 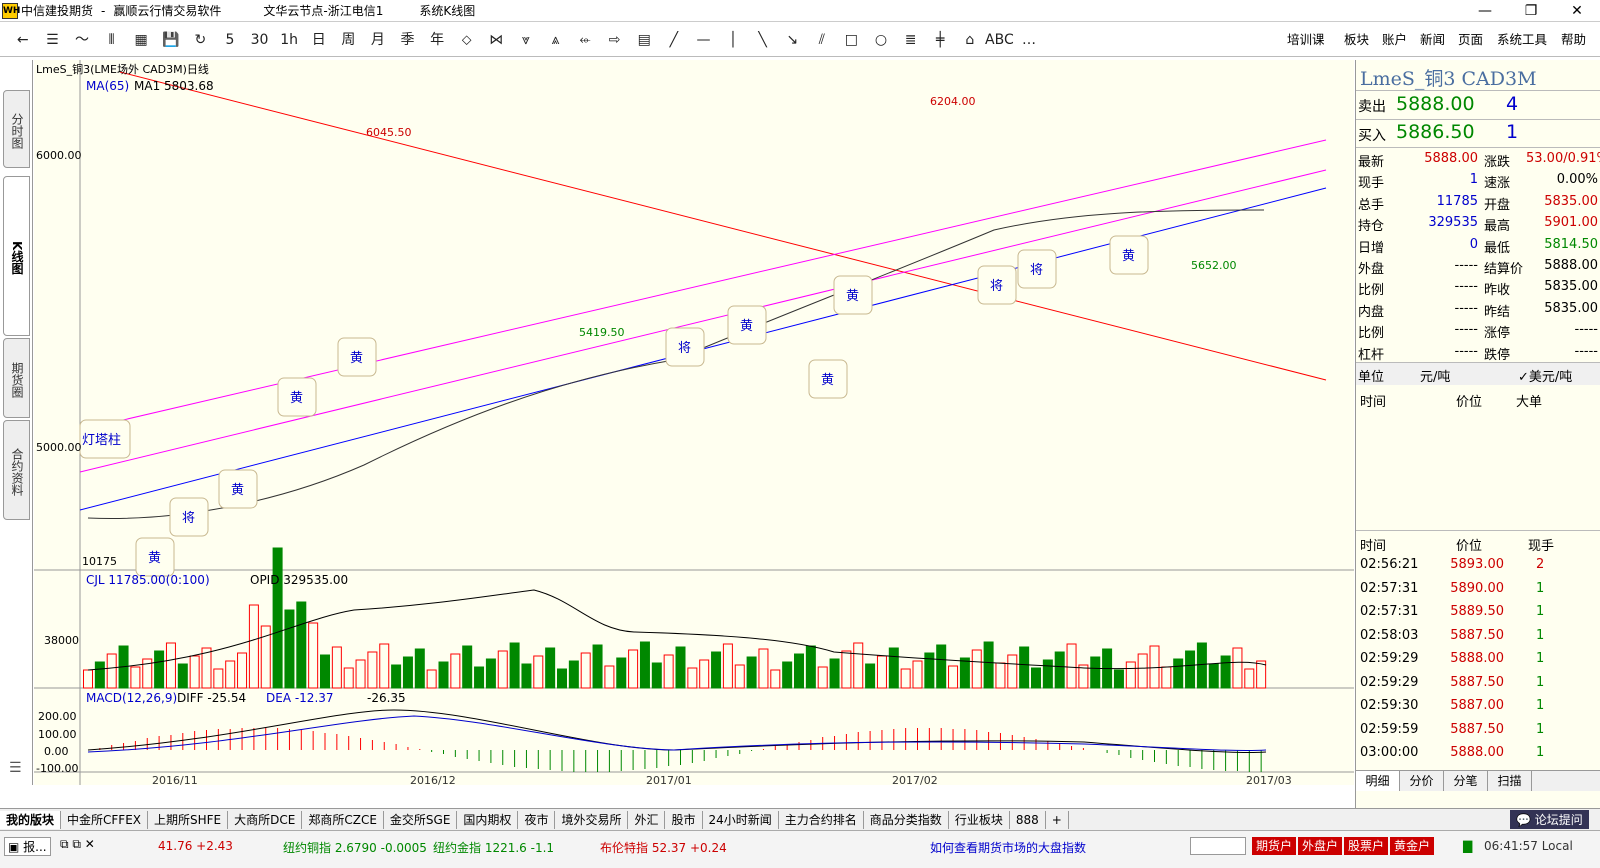 I want to click on gold-account-button: 黄金户, so click(x=1412, y=846).